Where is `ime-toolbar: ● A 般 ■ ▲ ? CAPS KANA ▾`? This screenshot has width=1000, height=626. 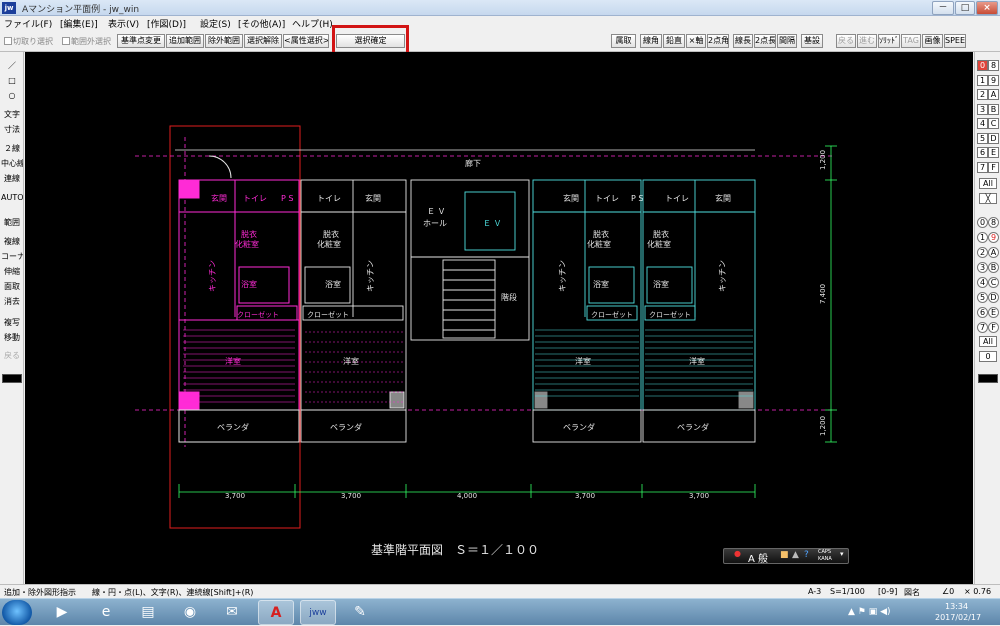 ime-toolbar: ● A 般 ■ ▲ ? CAPS KANA ▾ is located at coordinates (786, 556).